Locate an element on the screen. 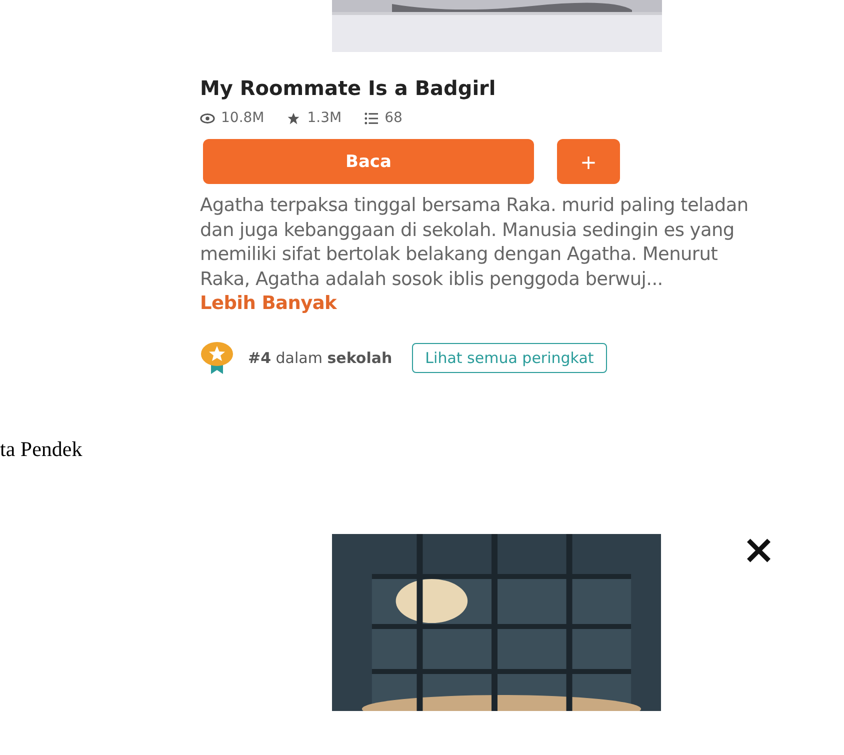 The width and height of the screenshot is (844, 755). close-button: × is located at coordinates (759, 550).